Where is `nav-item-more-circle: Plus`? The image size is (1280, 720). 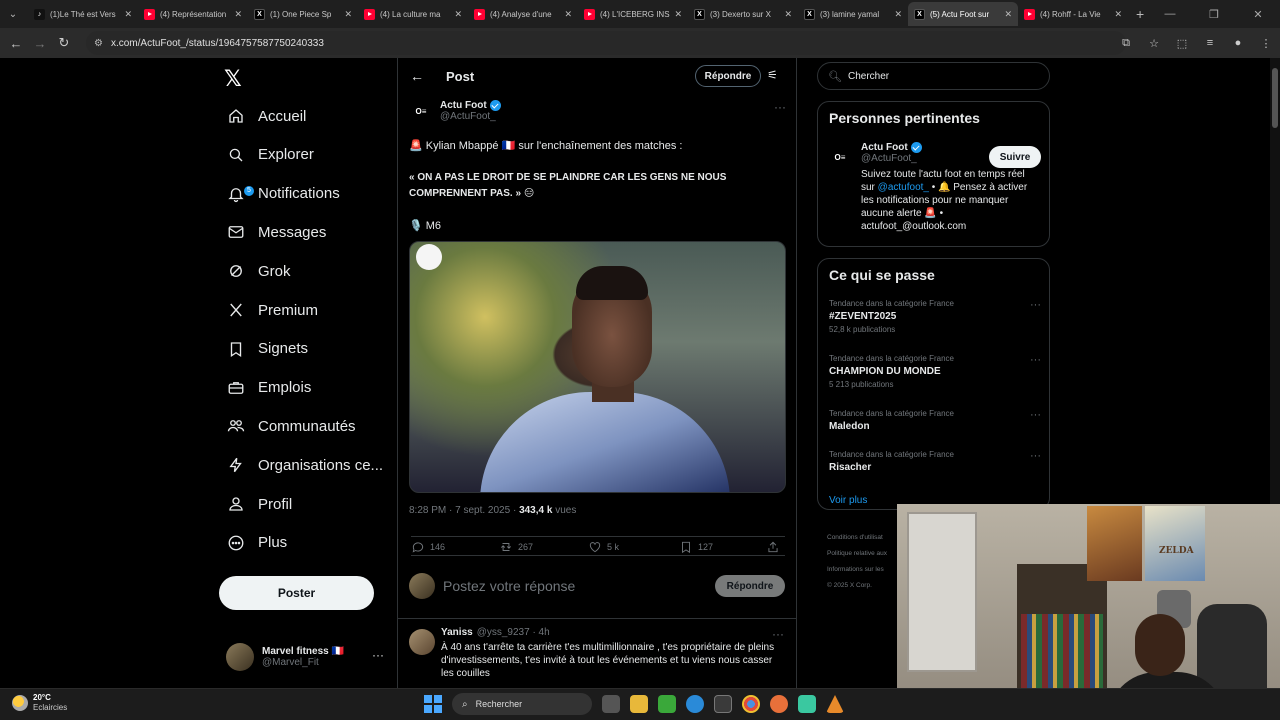 nav-item-more-circle: Plus is located at coordinates (256, 543).